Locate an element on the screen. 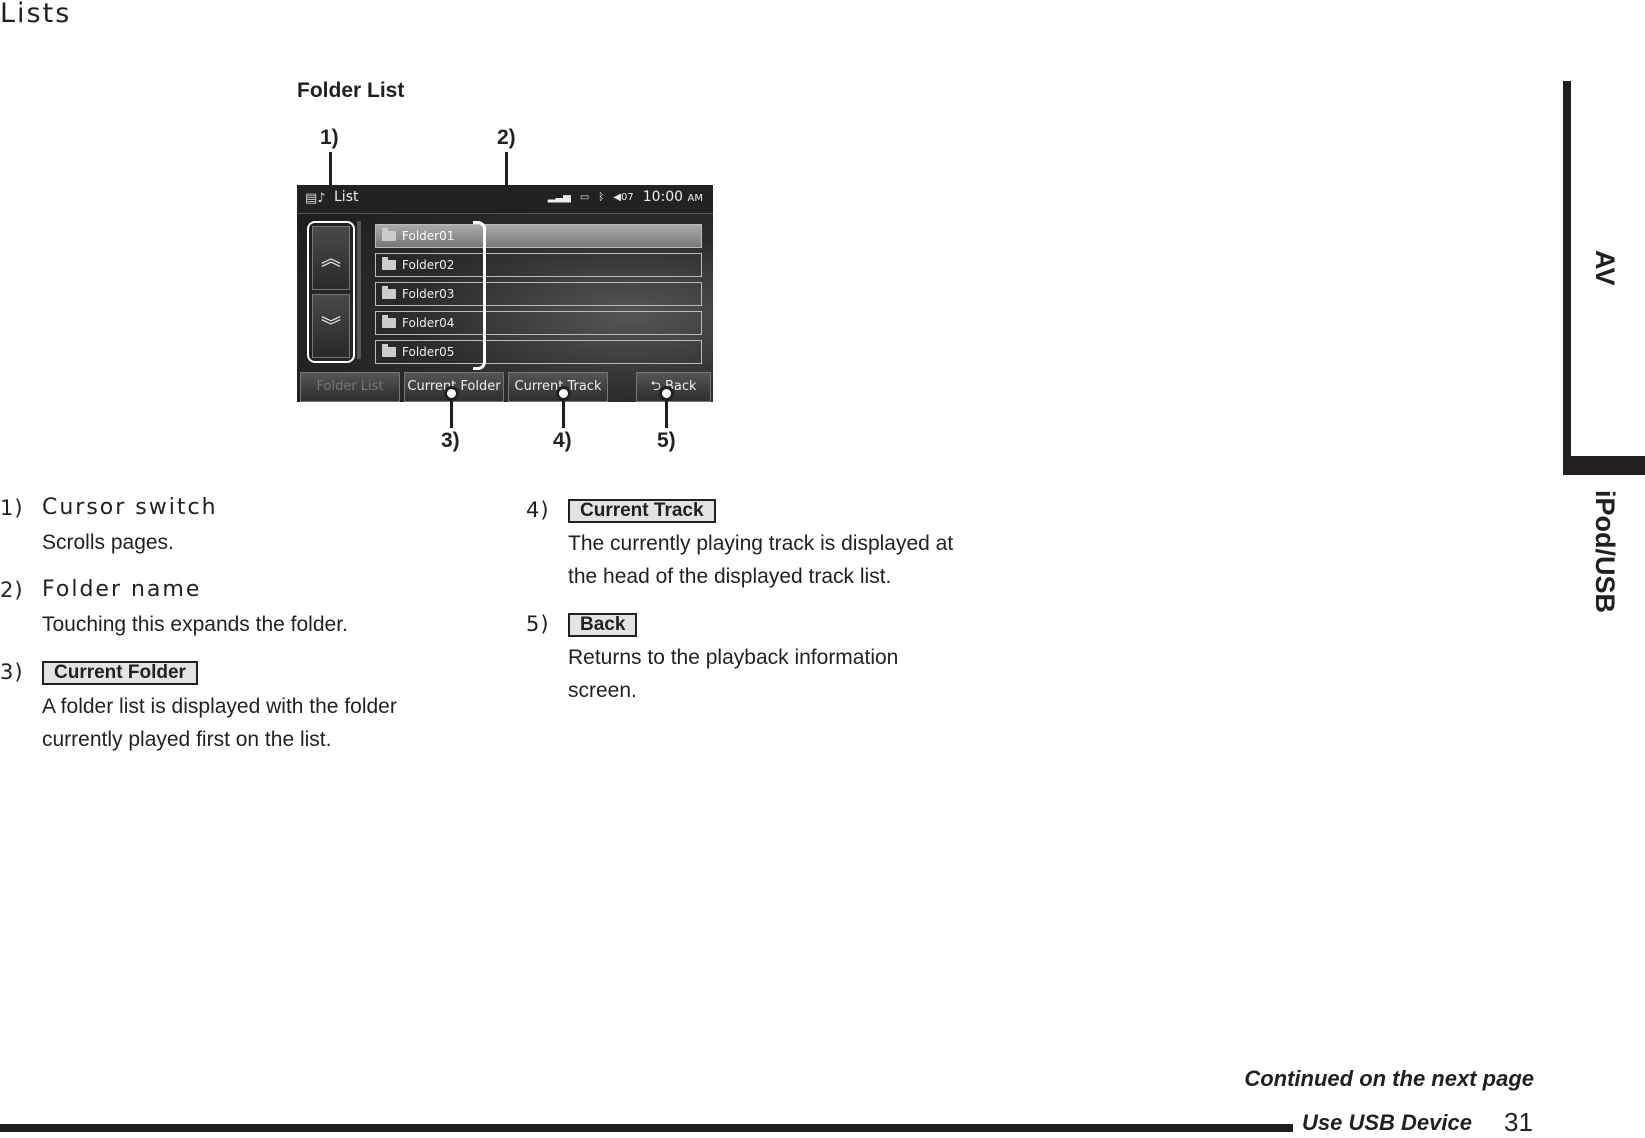 The height and width of the screenshot is (1138, 1645). page-number: 31 is located at coordinates (1518, 1122).